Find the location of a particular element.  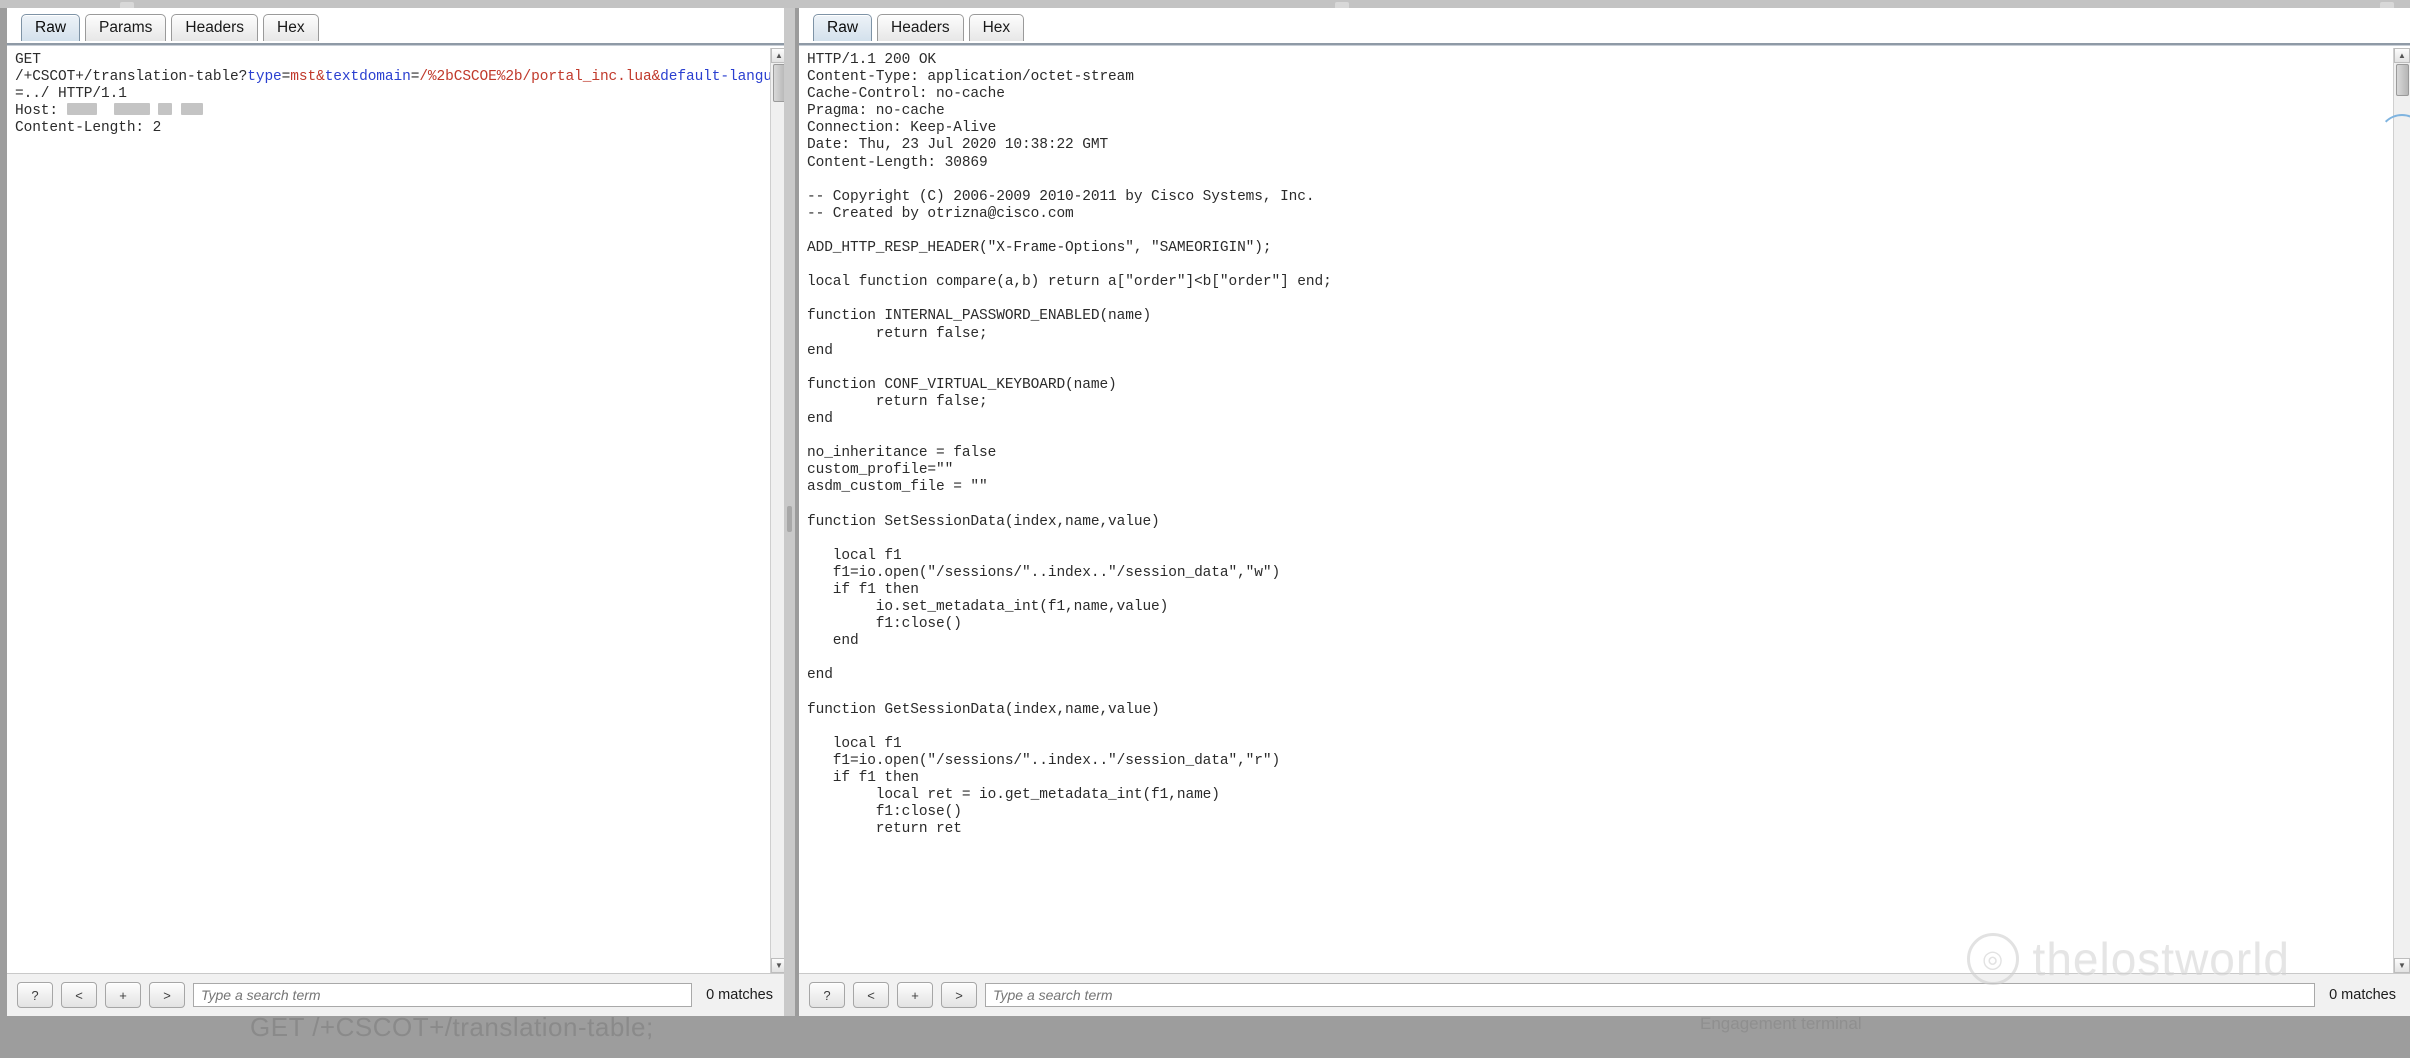

response-header-line: Pragma: no-cache is located at coordinates (876, 111).